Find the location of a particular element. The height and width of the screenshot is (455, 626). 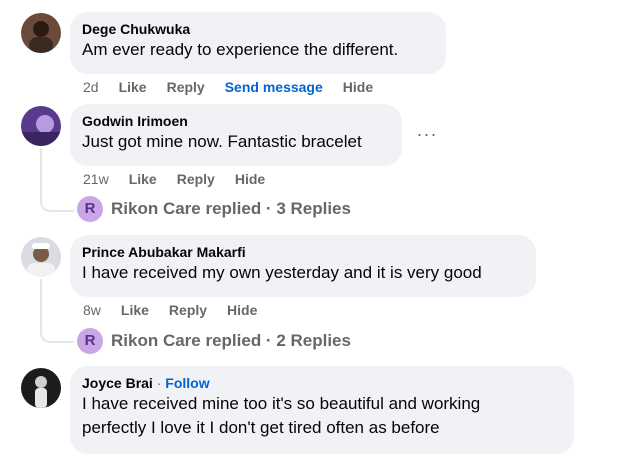

replies-label: Rikon Care replied · 2 Replies is located at coordinates (231, 340).